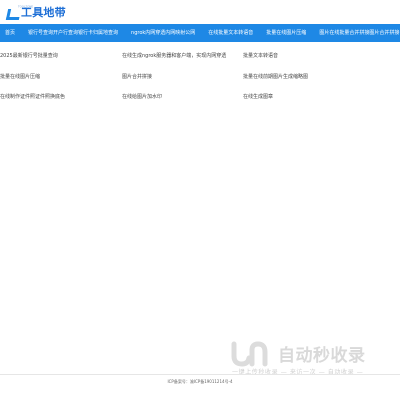 This screenshot has height=400, width=400. Describe the element at coordinates (359, 33) in the screenshot. I see `nav-item-image-merge: 图片在线批量合并拼接图片合并拼接` at that location.